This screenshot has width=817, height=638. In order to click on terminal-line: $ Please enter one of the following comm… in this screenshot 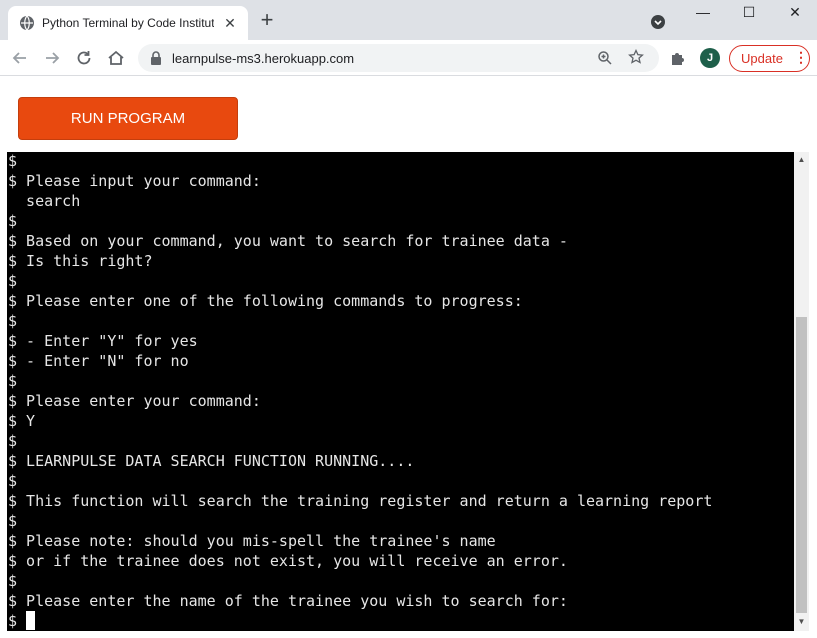, I will do `click(265, 301)`.